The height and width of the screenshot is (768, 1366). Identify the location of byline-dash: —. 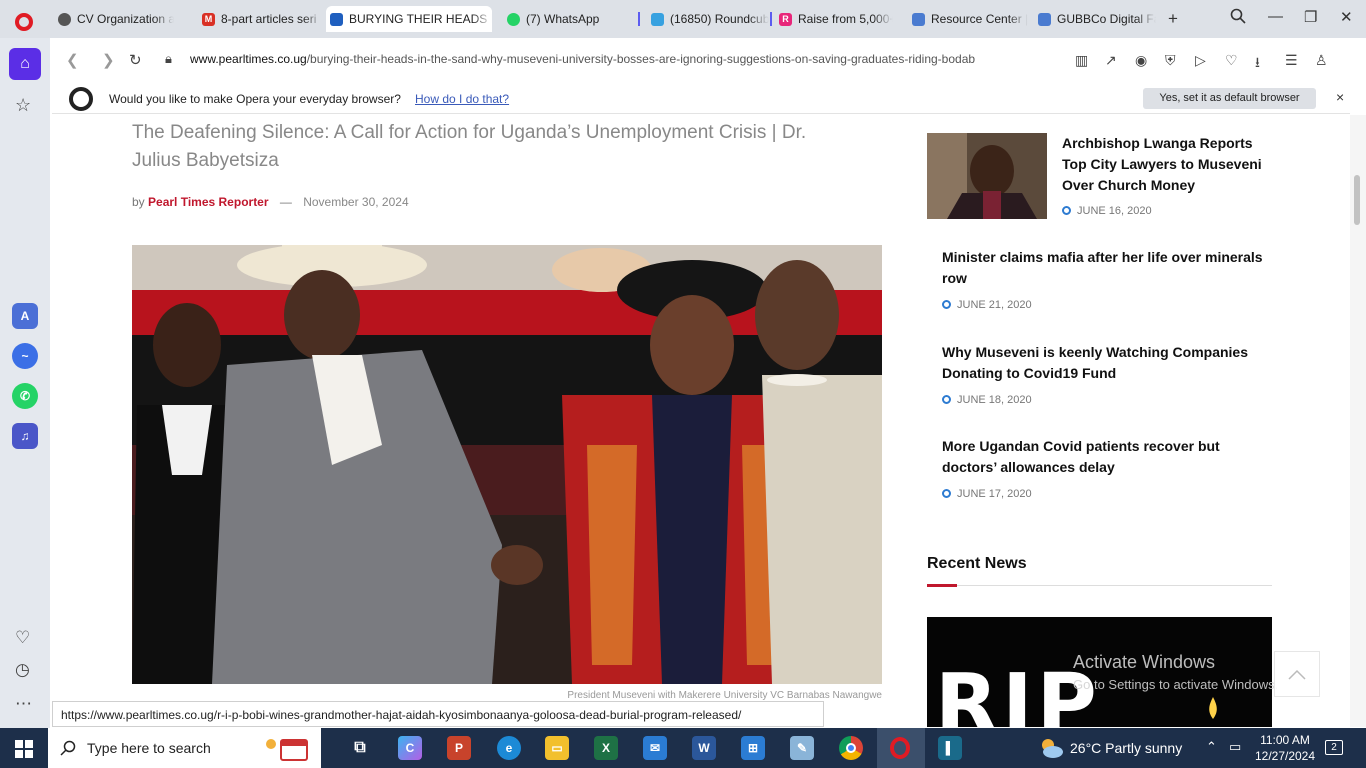
(285, 202).